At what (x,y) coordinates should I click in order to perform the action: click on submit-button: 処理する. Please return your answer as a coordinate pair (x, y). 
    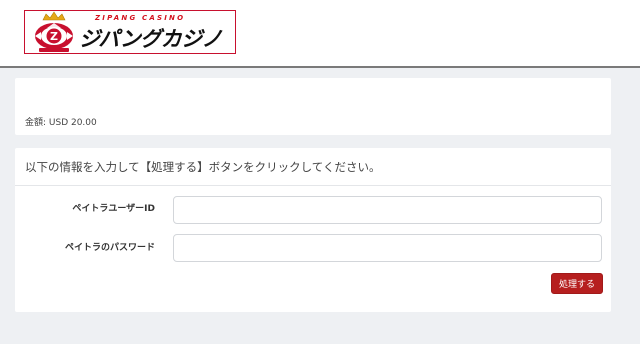
    Looking at the image, I should click on (577, 283).